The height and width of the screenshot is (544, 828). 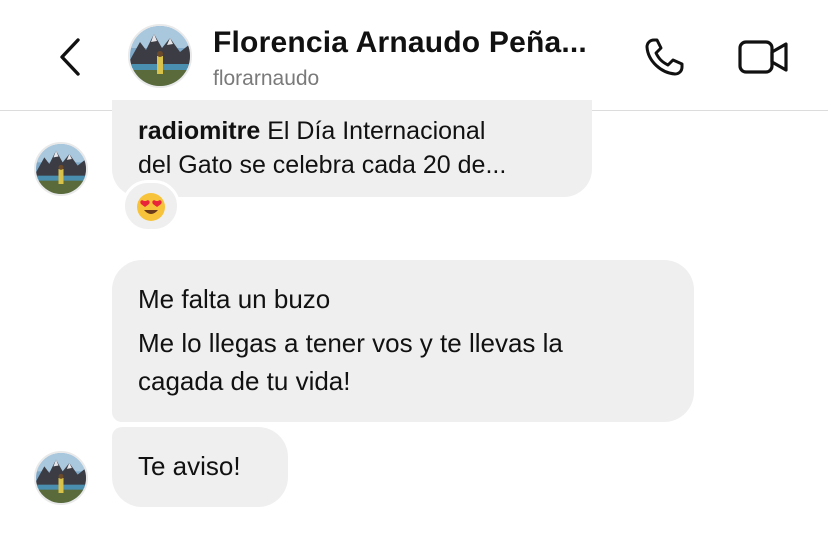 I want to click on heart-eyes-emoji-icon, so click(x=151, y=207).